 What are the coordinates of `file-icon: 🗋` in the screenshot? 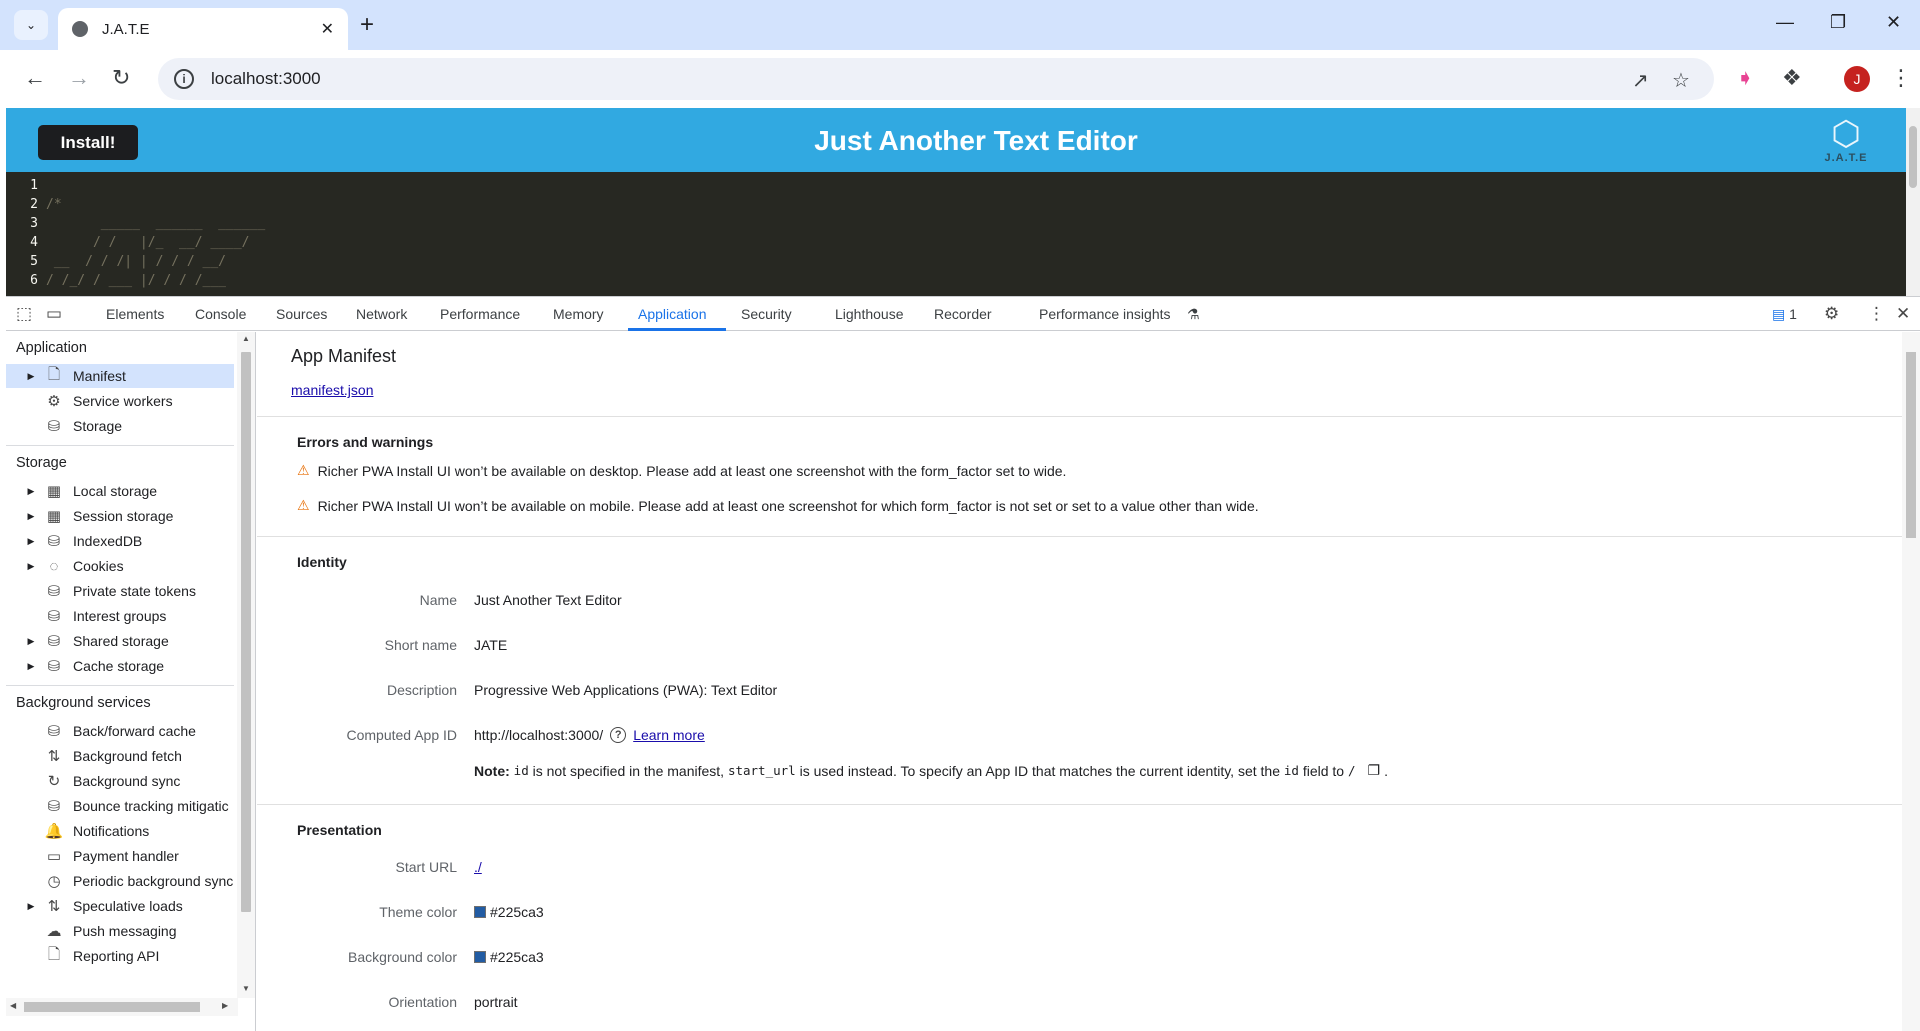 It's located at (54, 374).